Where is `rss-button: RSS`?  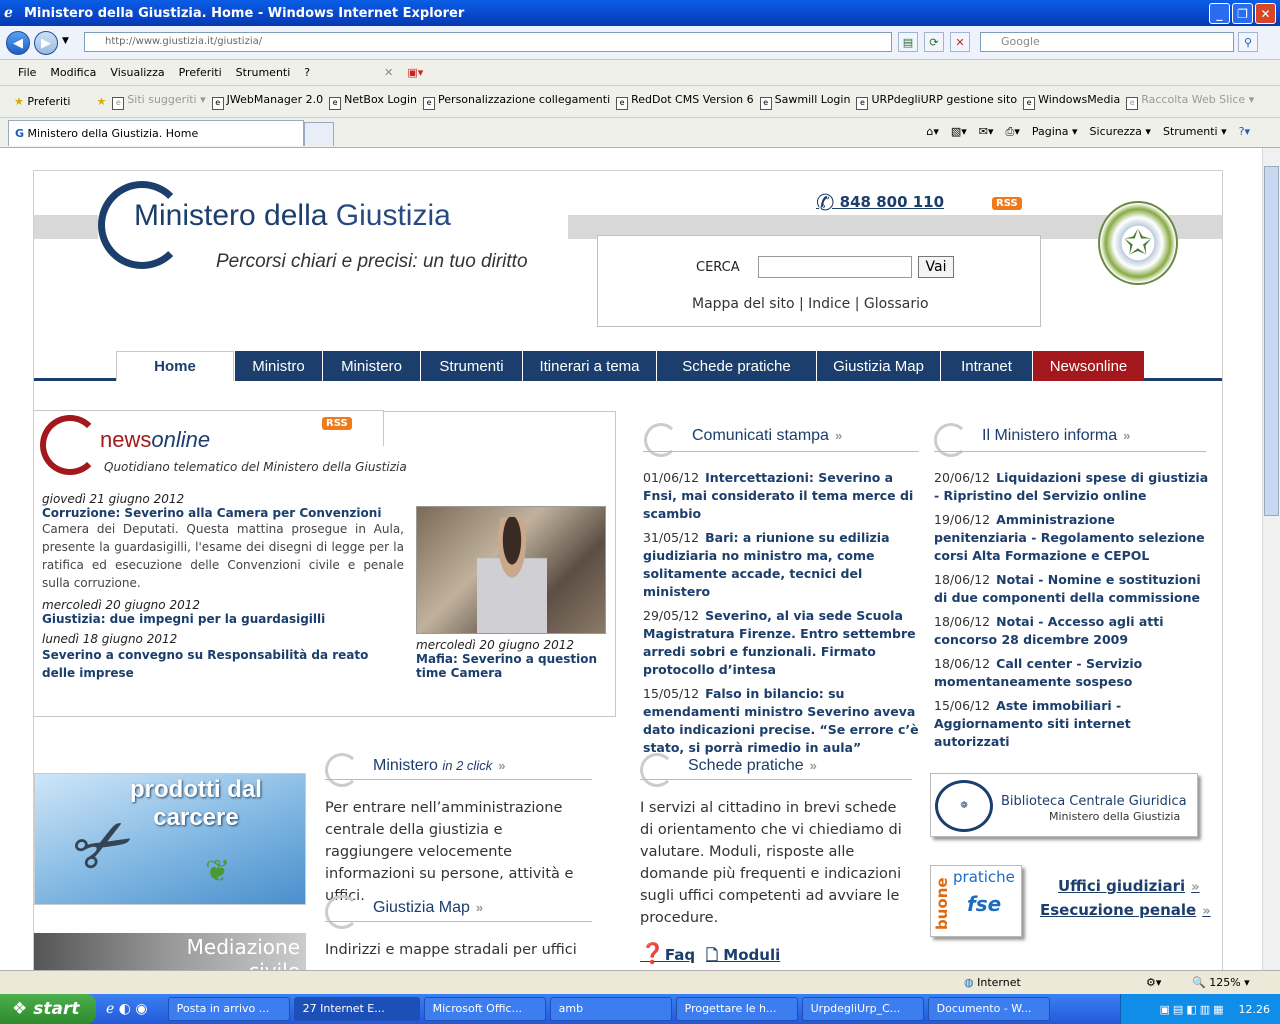
rss-button: RSS is located at coordinates (1007, 203).